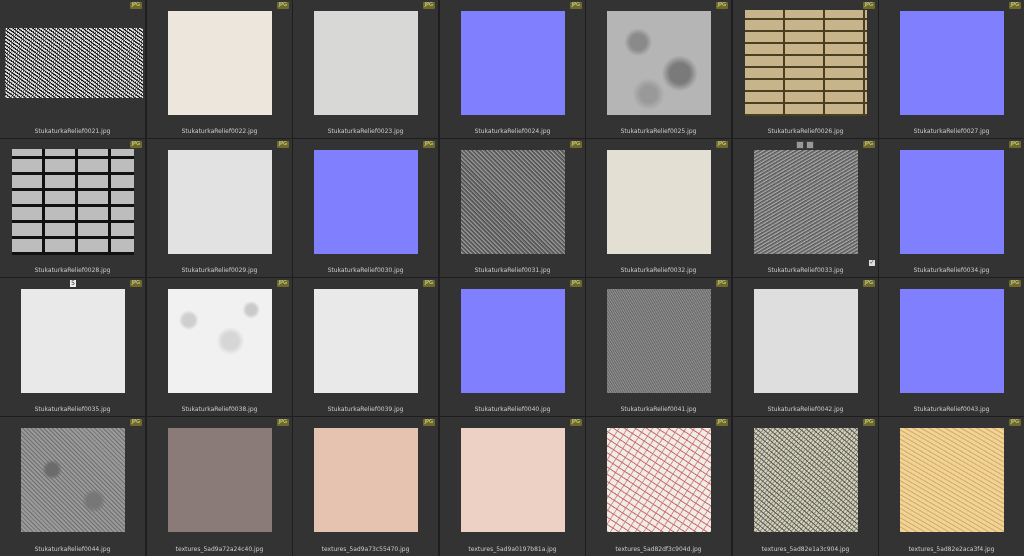  What do you see at coordinates (72, 549) in the screenshot?
I see `file-name-label: StukaturkaRelief0044.jpg` at bounding box center [72, 549].